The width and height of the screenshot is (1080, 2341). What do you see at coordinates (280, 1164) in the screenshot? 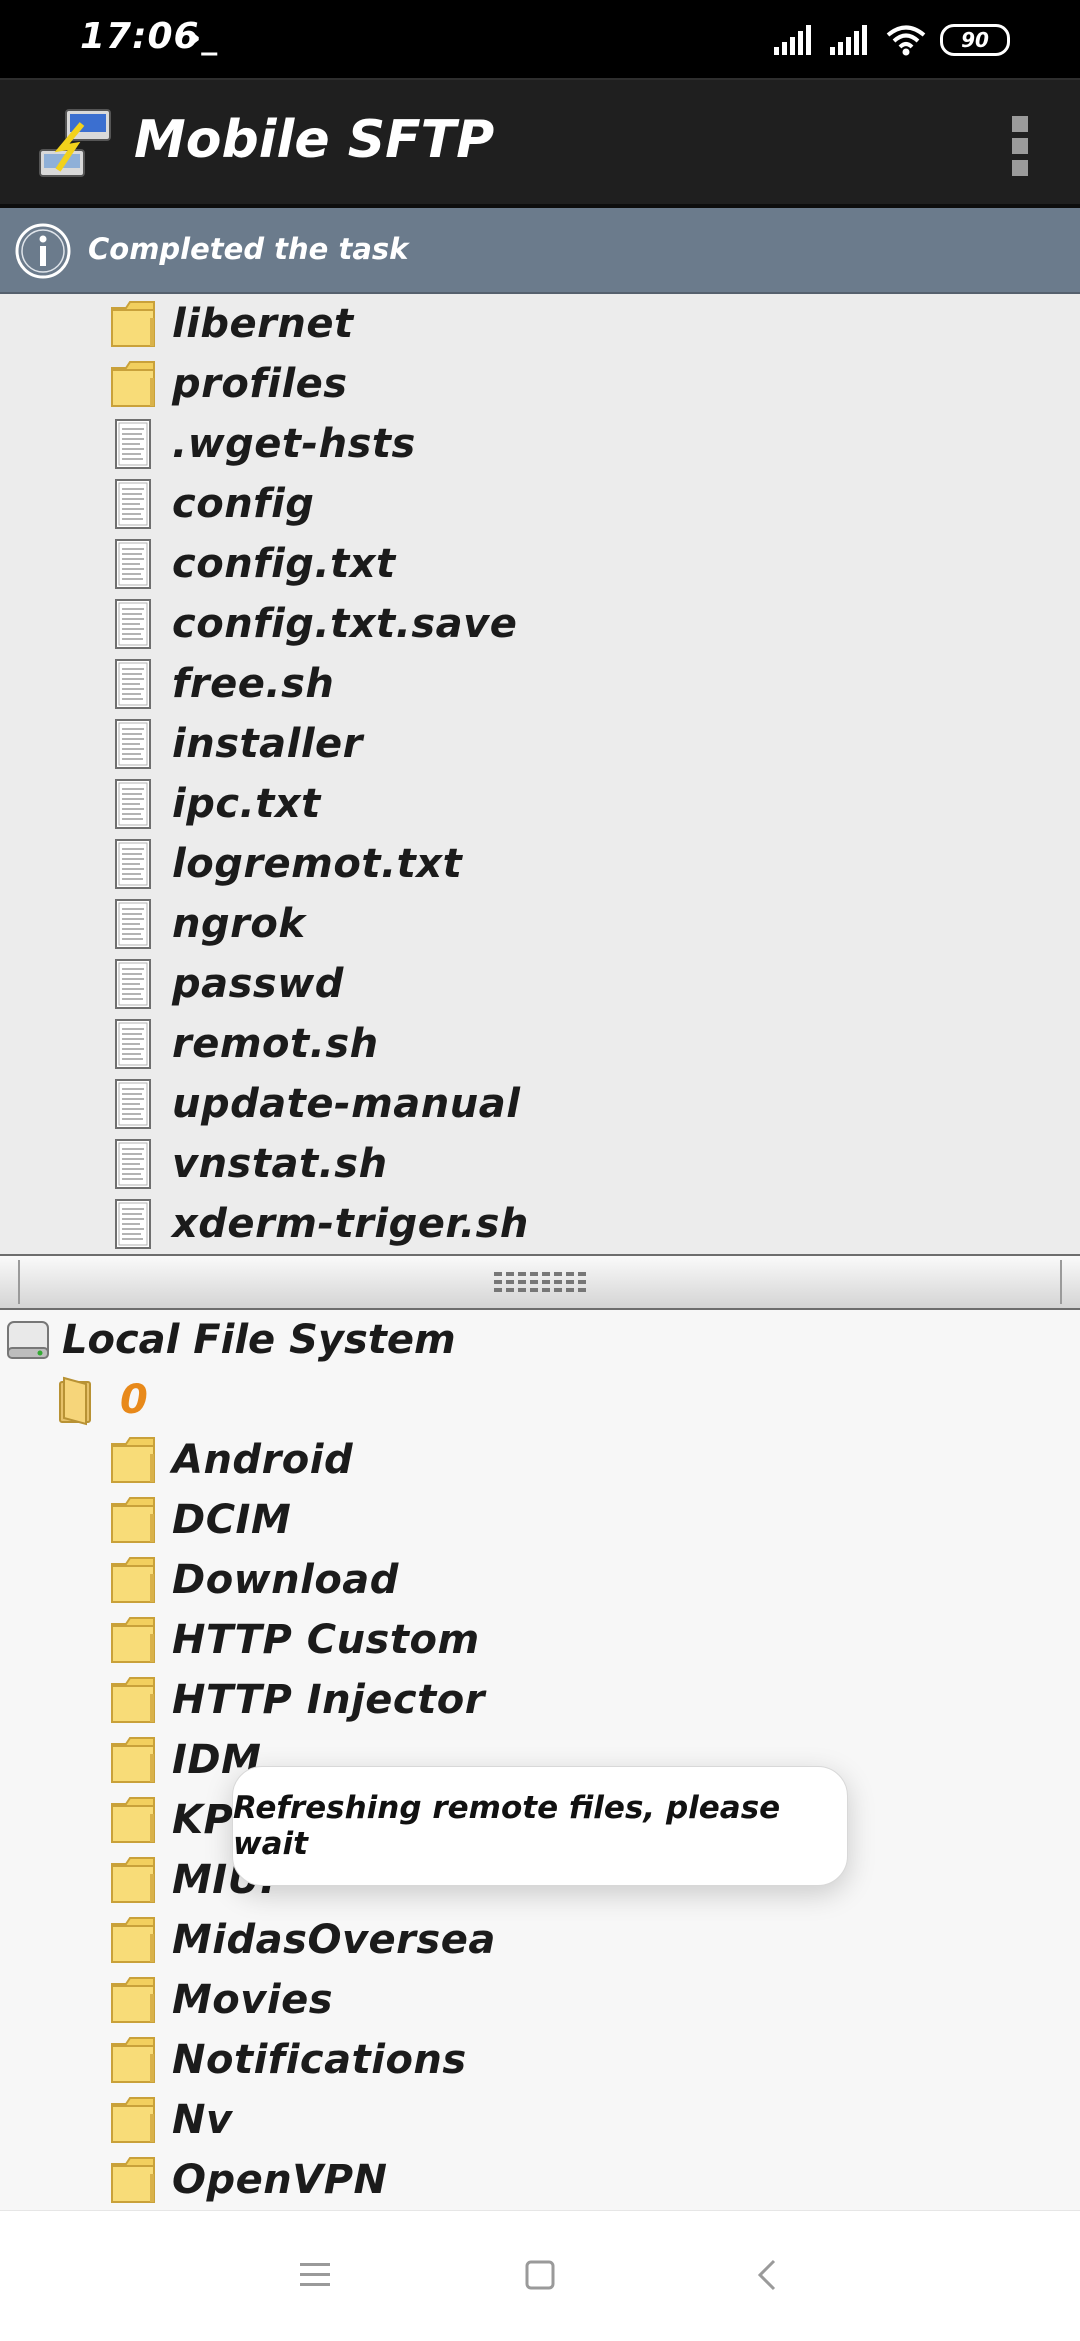
I see `remote-item-name: vnstat.sh` at bounding box center [280, 1164].